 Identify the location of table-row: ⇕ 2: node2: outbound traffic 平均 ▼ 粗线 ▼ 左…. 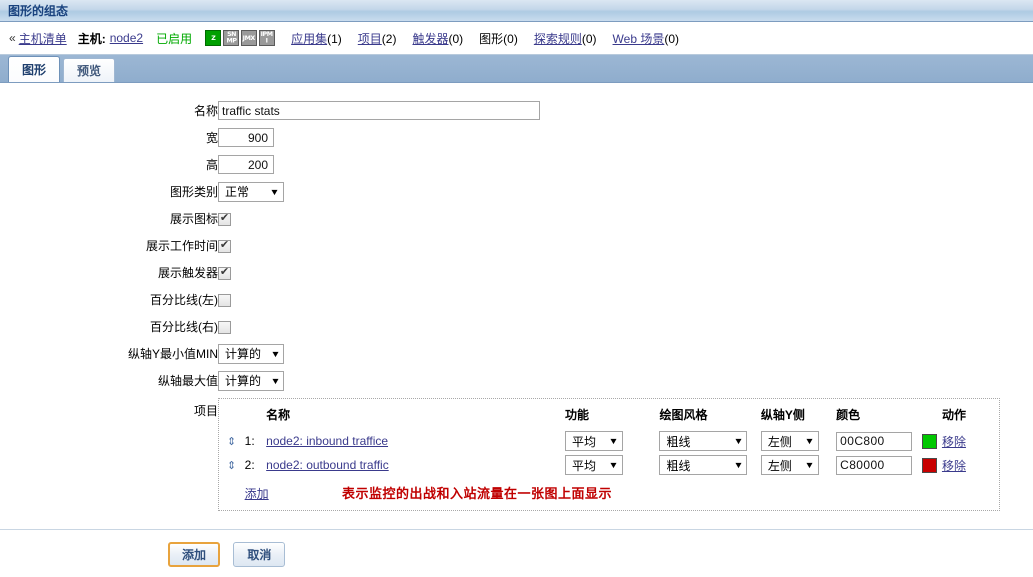
(609, 465).